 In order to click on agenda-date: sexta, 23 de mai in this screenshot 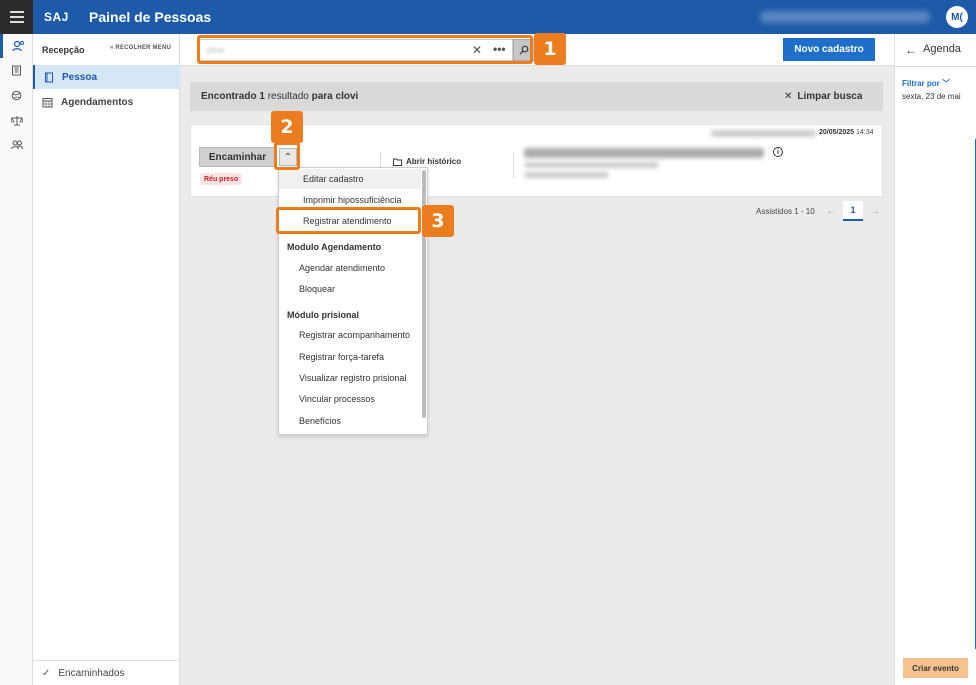, I will do `click(931, 96)`.